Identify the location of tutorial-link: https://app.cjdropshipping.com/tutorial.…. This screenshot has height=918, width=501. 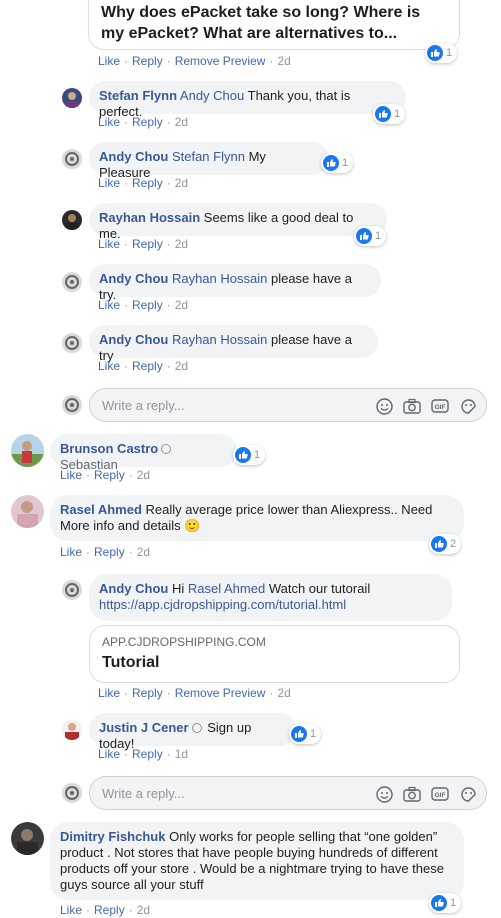
(222, 604).